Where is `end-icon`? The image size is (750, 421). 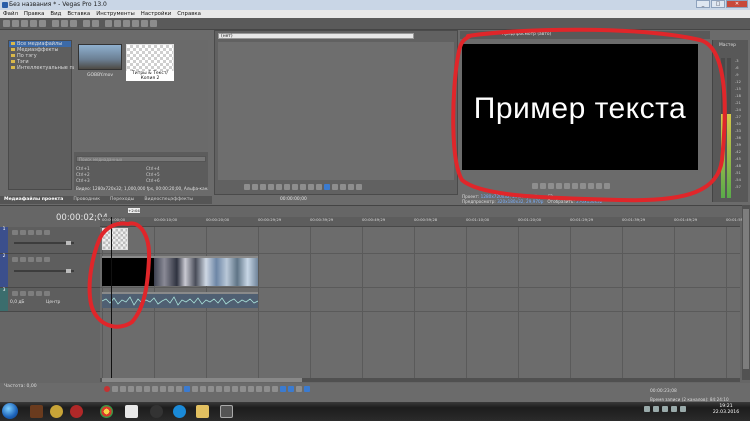 end-icon is located at coordinates (303, 187).